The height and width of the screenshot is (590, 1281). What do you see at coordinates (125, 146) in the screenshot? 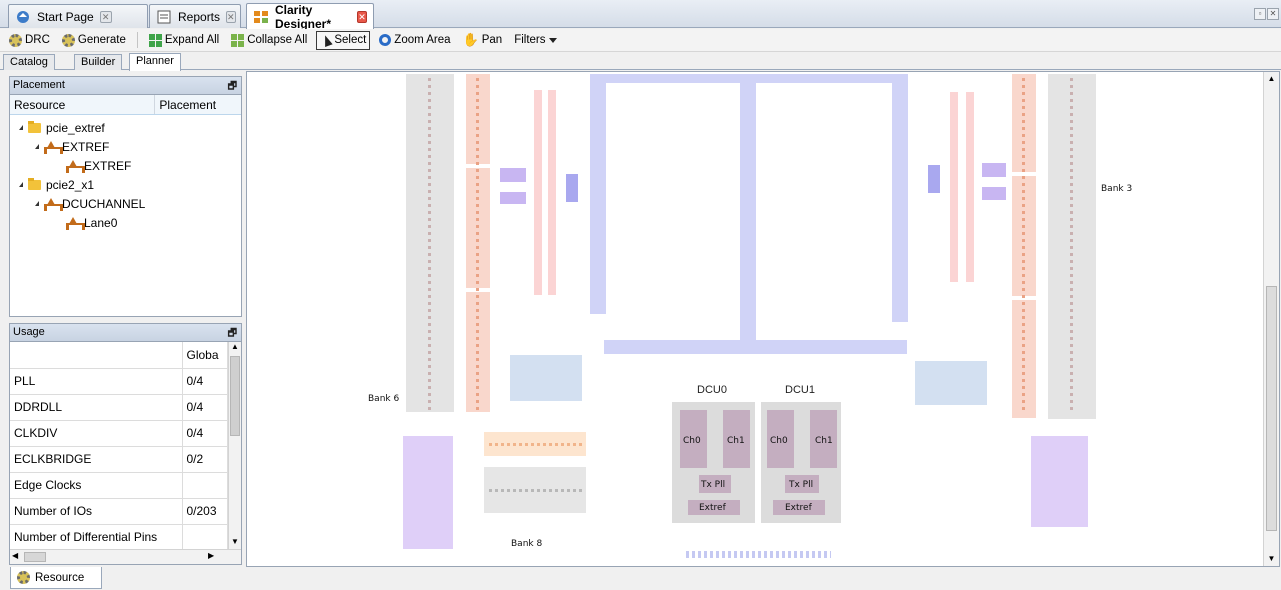
I see `tree-node-extref: EXTREF` at bounding box center [125, 146].